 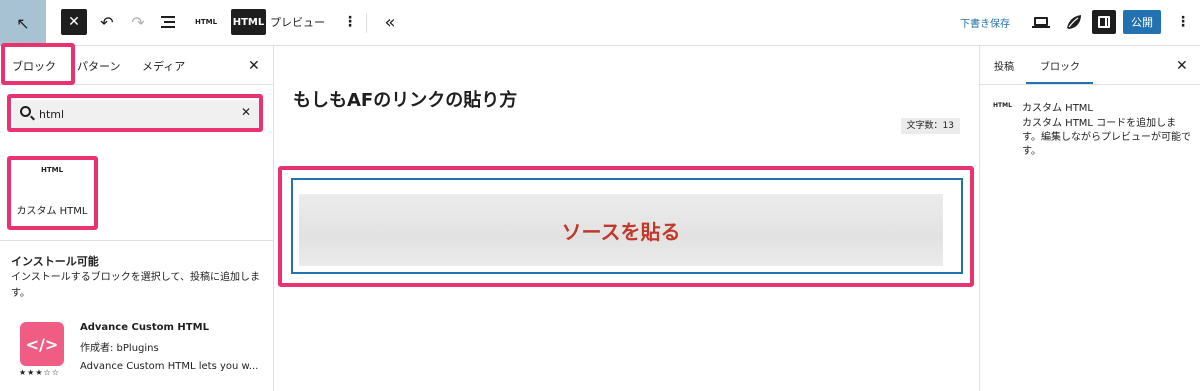 I want to click on section-divider, so click(x=137, y=240).